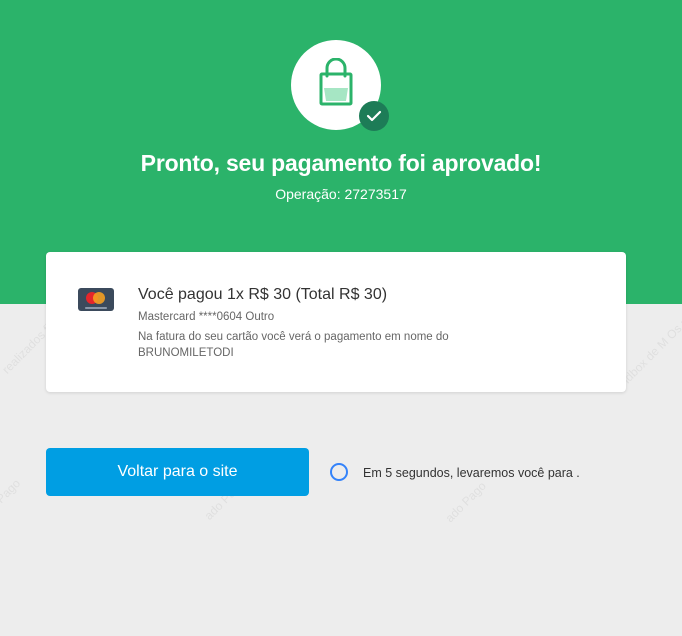 The image size is (682, 636). Describe the element at coordinates (341, 163) in the screenshot. I see `page-title: Pronto, seu pagamento foi aprovado!` at that location.